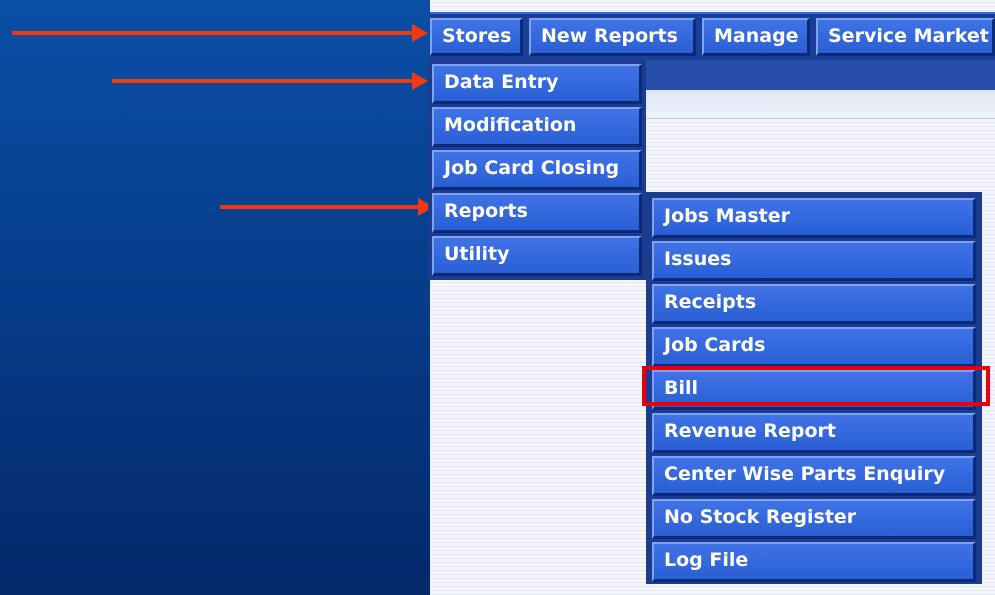 This screenshot has height=595, width=995. I want to click on submenu-item-no-stock-register: No Stock Register, so click(814, 519).